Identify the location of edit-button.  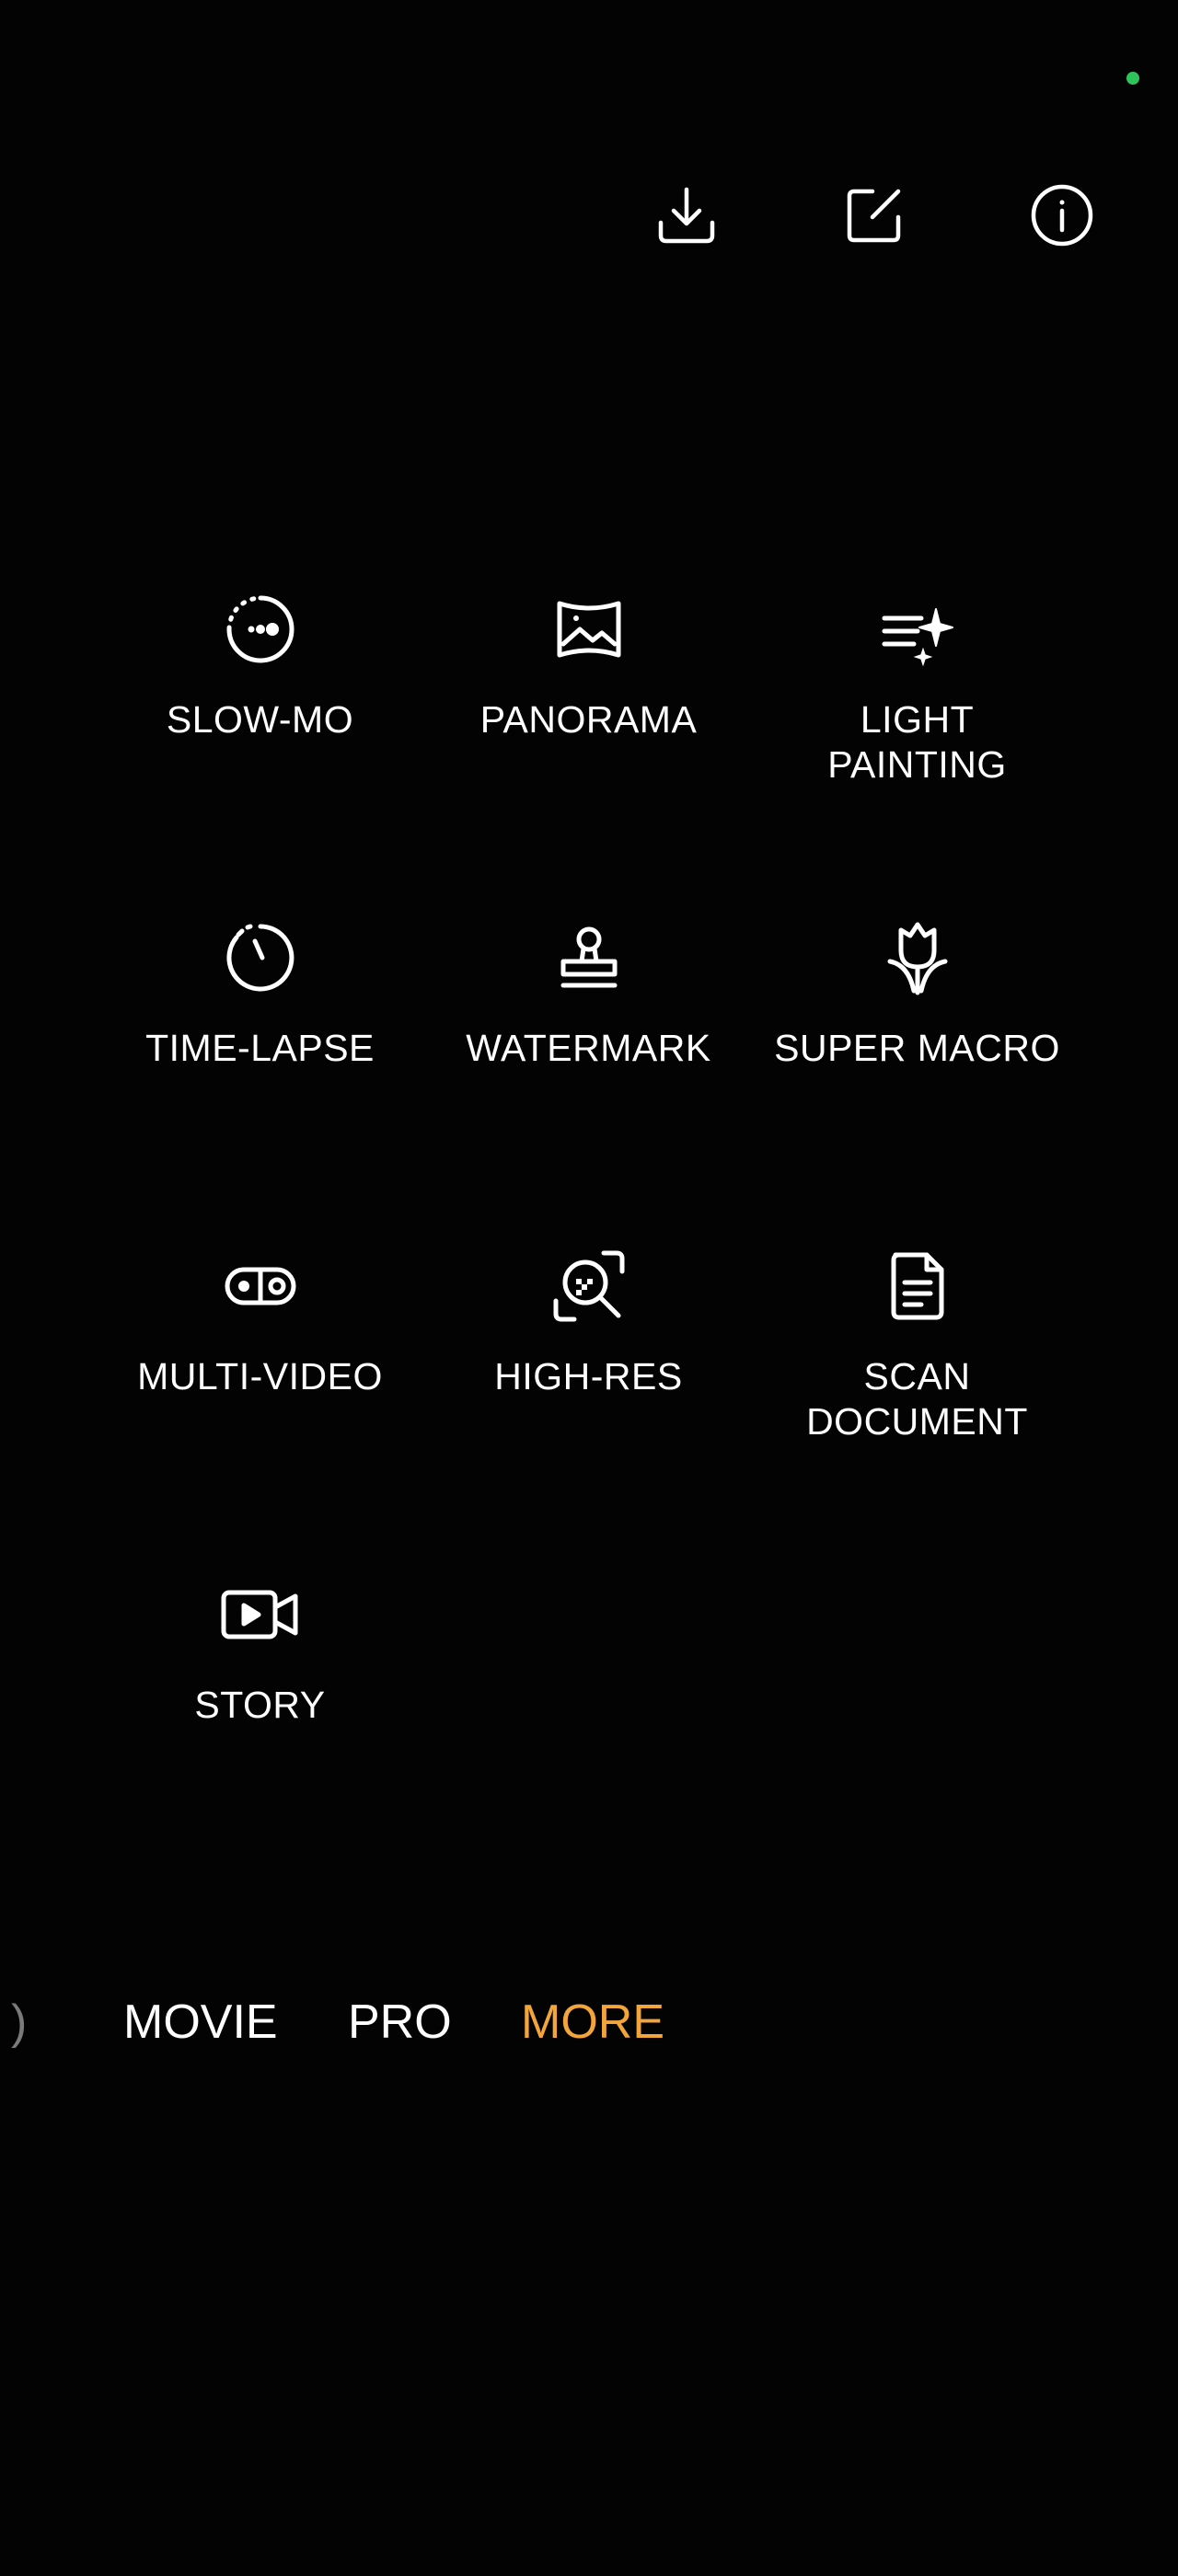
(874, 215).